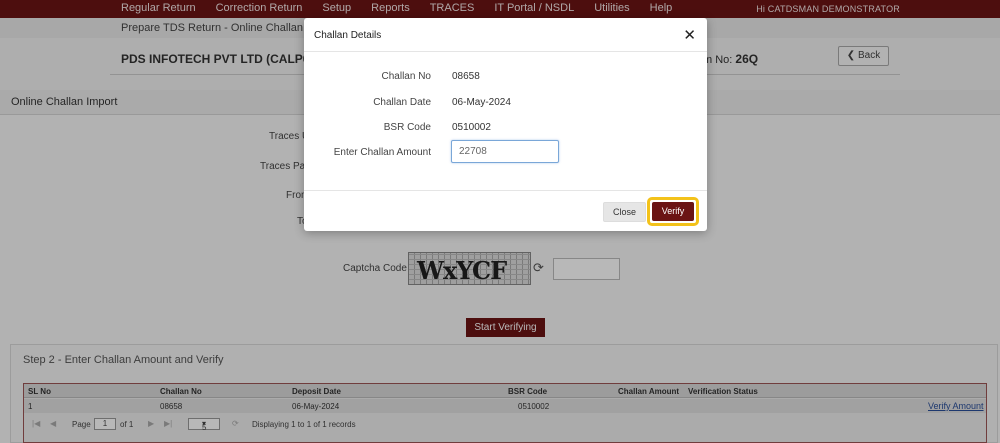  What do you see at coordinates (402, 102) in the screenshot?
I see `challan-date-label: Challan Date` at bounding box center [402, 102].